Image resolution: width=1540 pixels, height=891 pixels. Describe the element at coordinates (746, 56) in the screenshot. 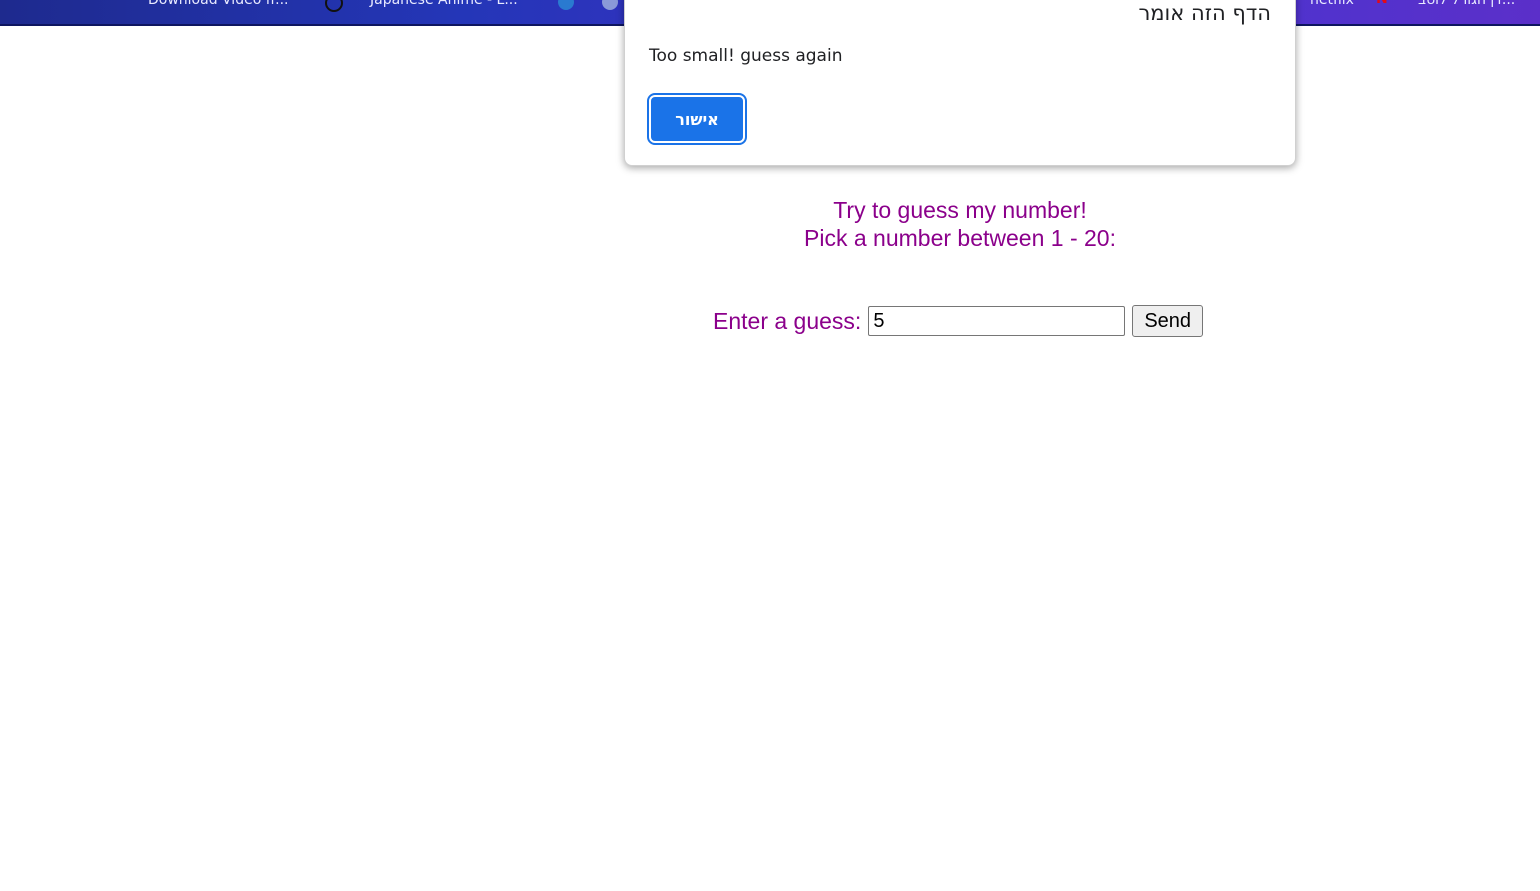

I see `dialog-message: Too small! guess again` at that location.